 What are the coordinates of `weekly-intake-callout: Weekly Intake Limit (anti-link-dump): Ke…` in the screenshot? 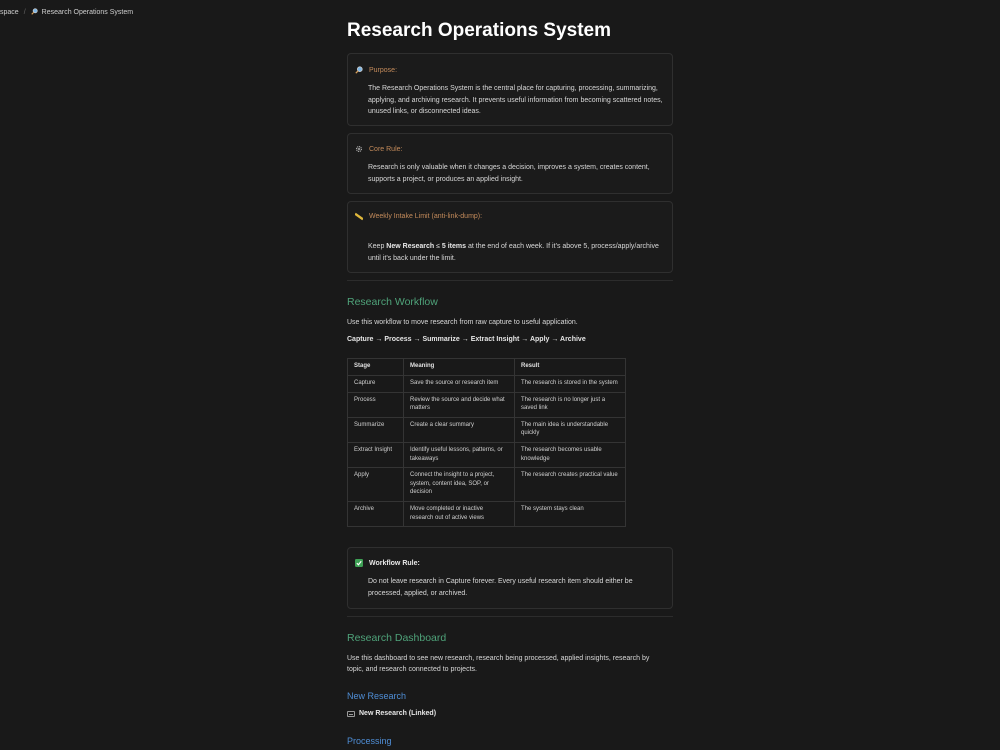 It's located at (510, 237).